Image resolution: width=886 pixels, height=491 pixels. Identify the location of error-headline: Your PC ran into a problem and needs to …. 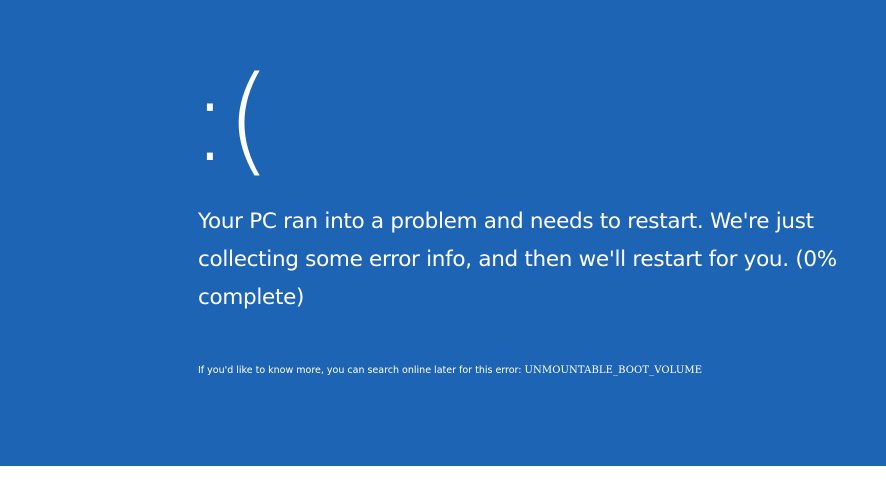
(517, 259).